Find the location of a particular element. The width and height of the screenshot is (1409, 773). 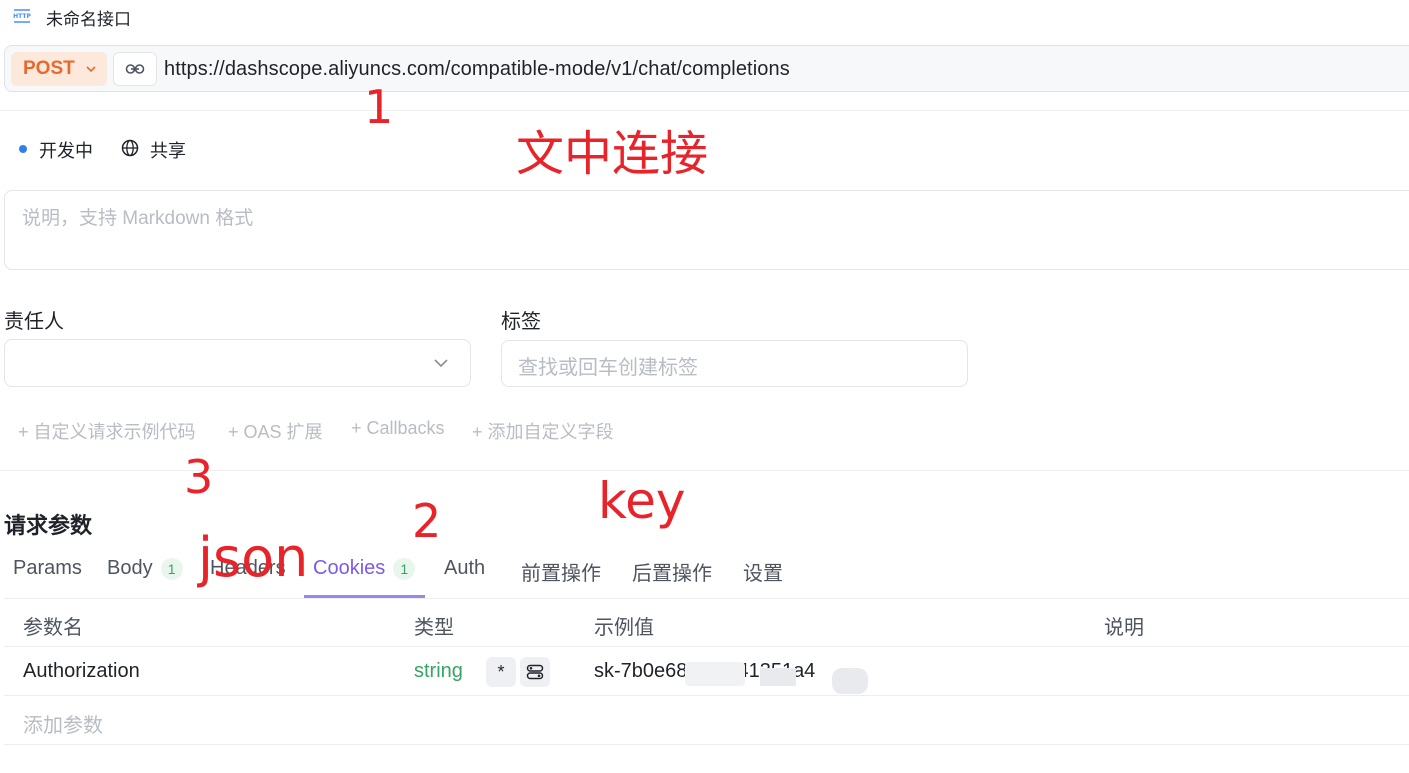

required-toggle: * is located at coordinates (501, 672).